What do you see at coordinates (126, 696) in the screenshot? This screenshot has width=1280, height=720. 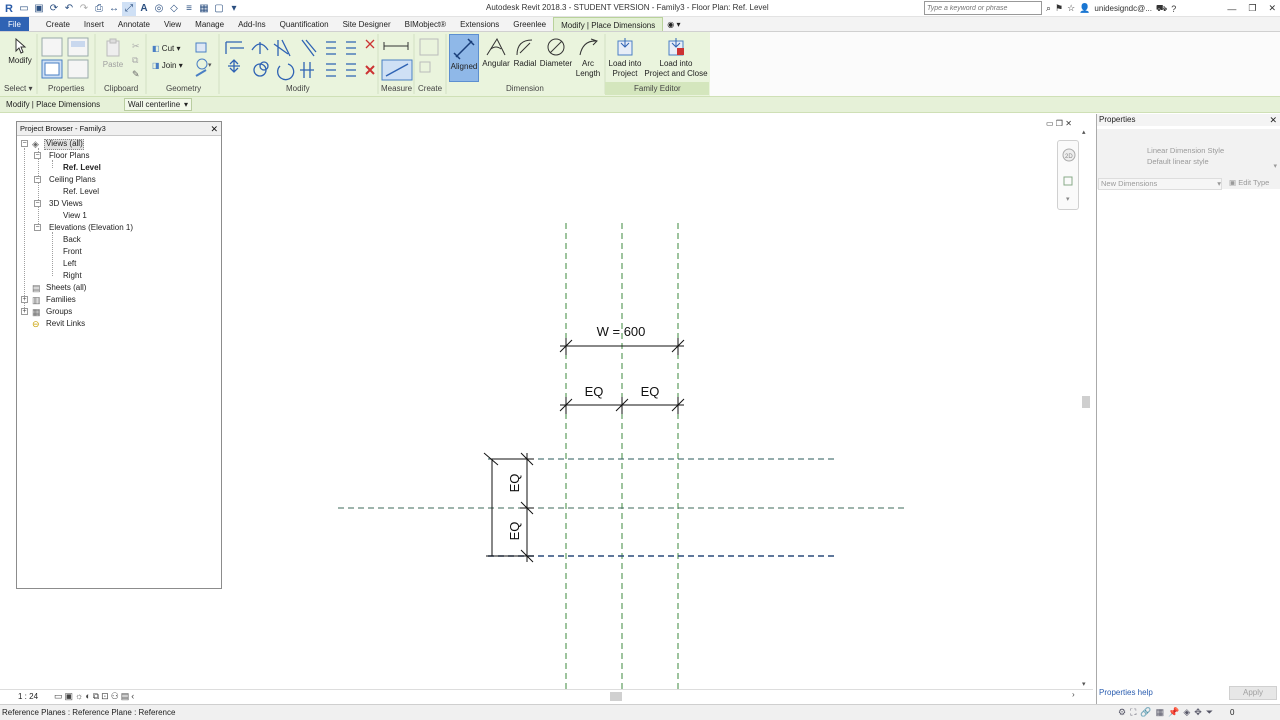 I see `reveal-hidden-icon: ▤` at bounding box center [126, 696].